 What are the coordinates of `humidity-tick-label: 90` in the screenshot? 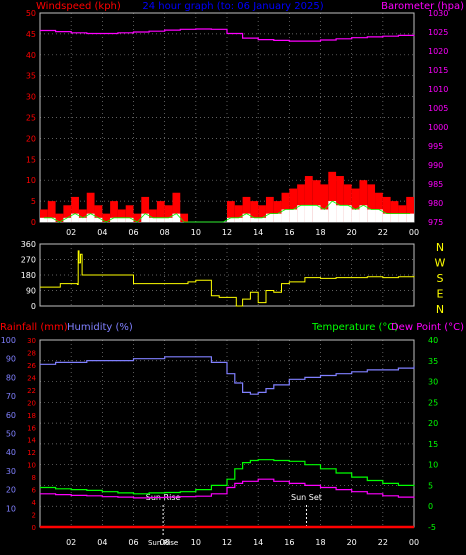 It's located at (11, 359).